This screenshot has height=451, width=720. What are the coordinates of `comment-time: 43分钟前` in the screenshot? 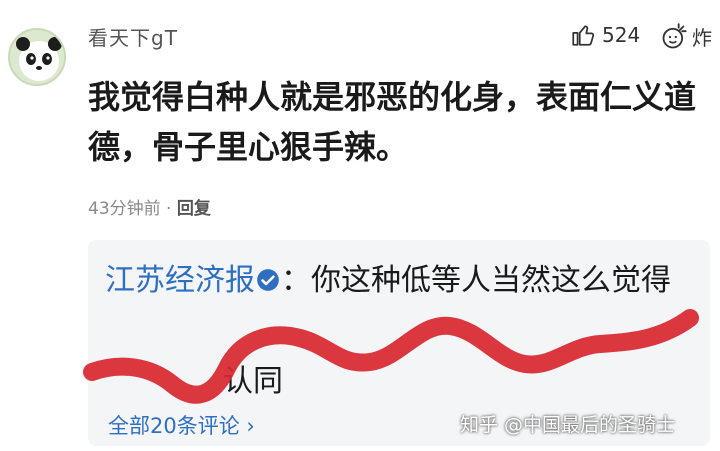 It's located at (124, 209).